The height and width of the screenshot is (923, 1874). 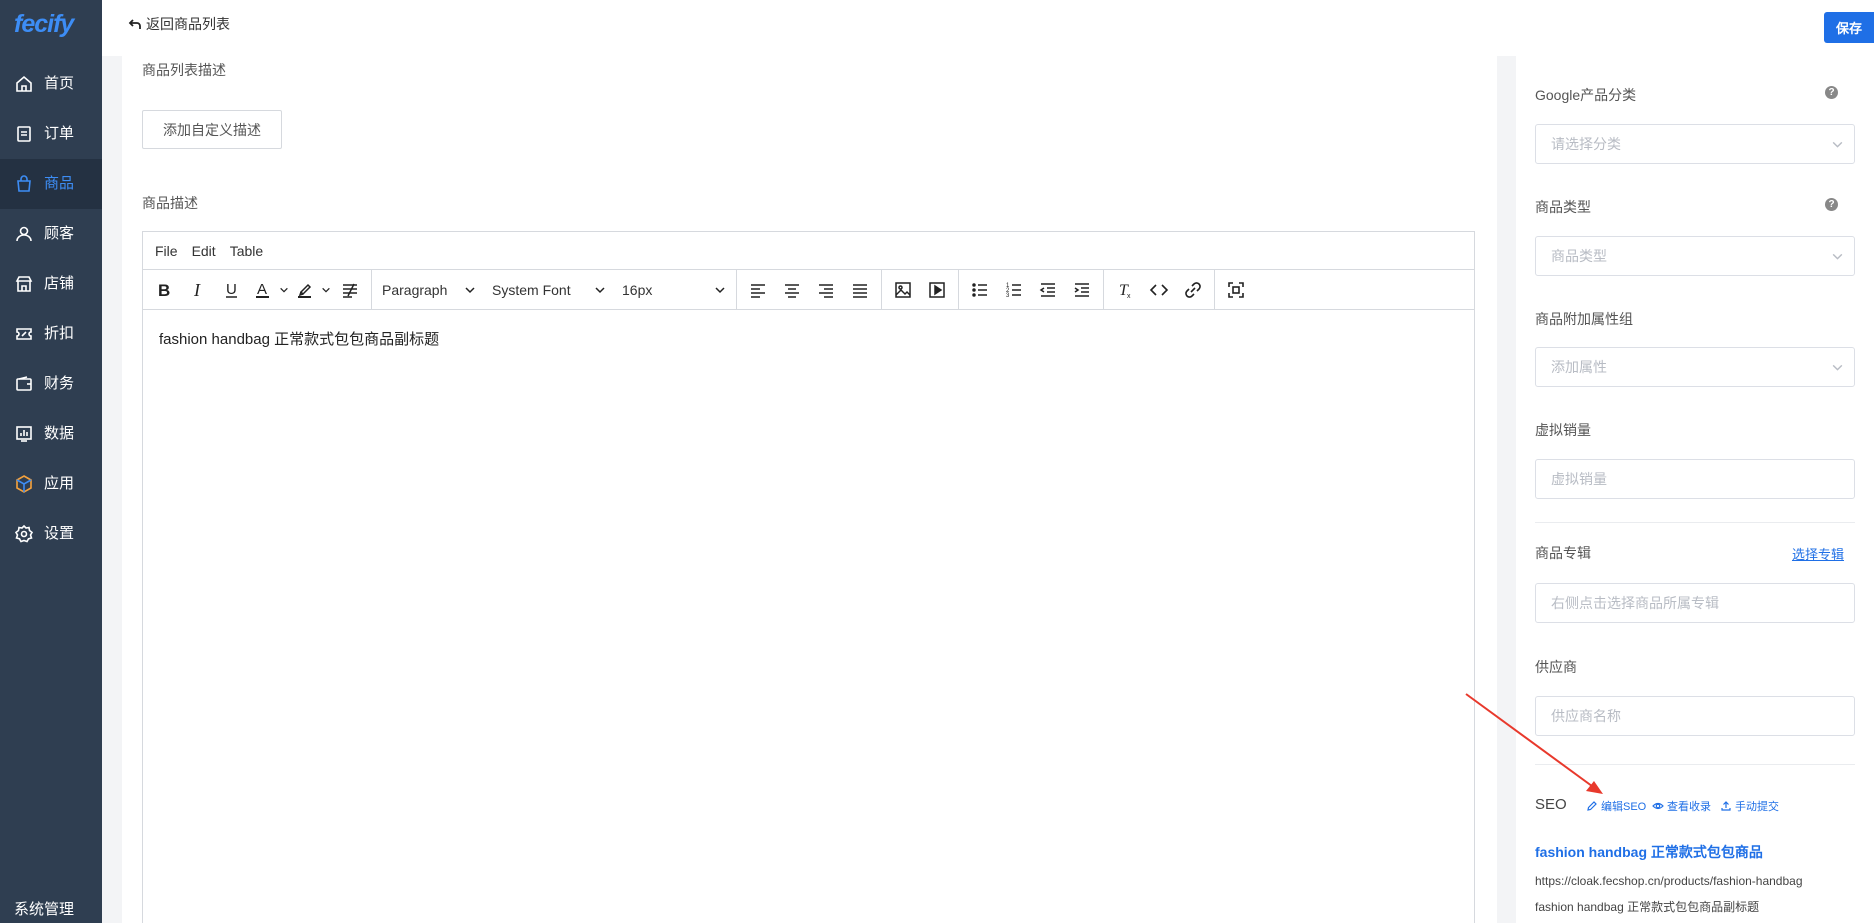 I want to click on sidebar-item-apps: 应用, so click(x=51, y=484).